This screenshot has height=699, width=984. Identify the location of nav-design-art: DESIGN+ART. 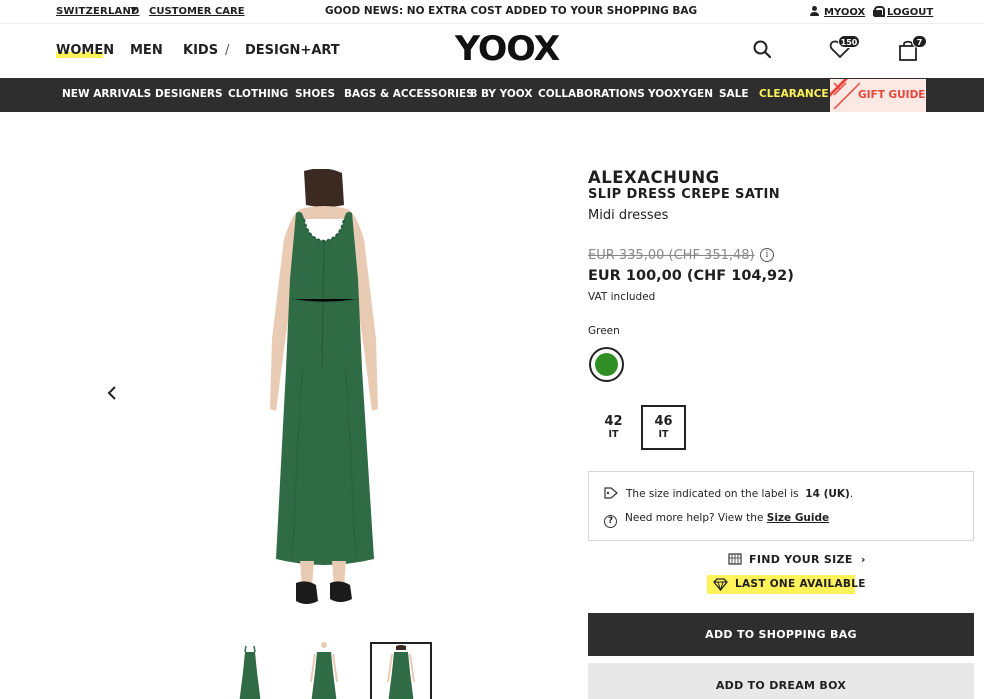
(292, 50).